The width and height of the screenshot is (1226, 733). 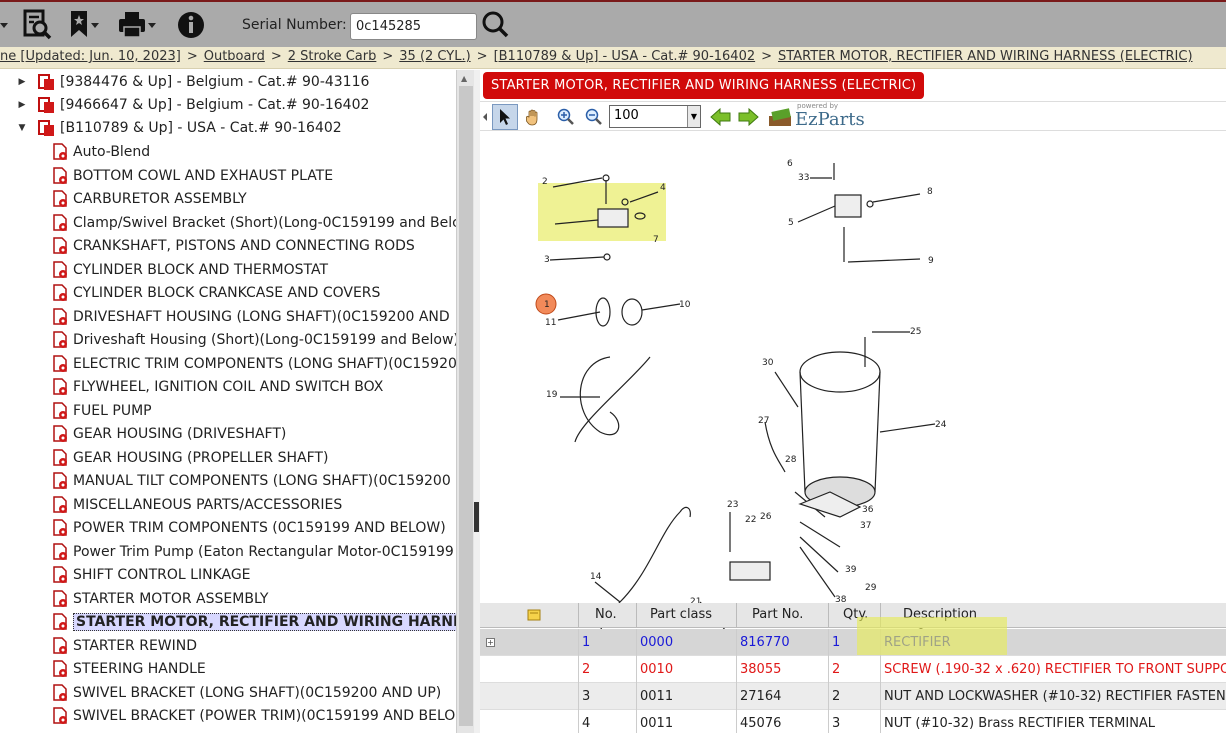 I want to click on tree-item: STARTER REWIND, so click(x=124, y=646).